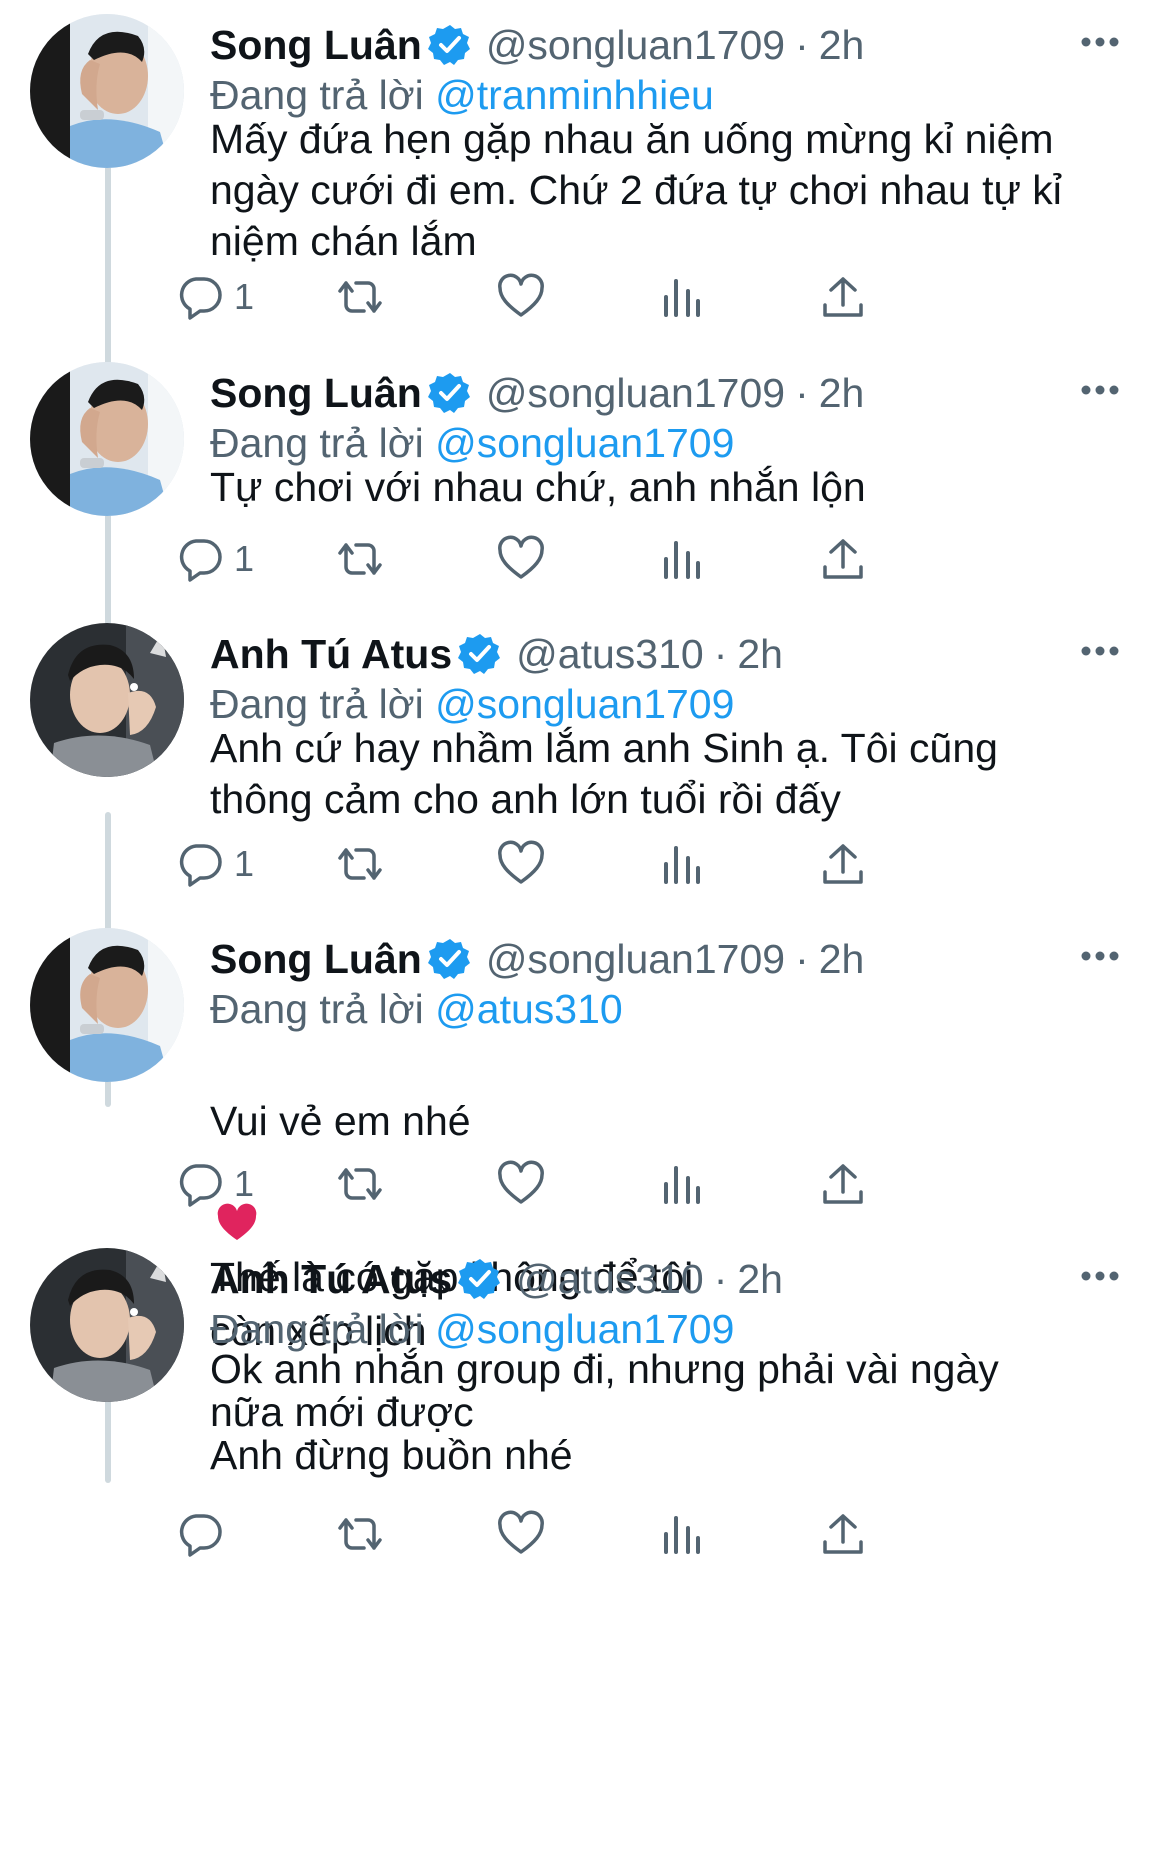  I want to click on reply-button, so click(205, 1534).